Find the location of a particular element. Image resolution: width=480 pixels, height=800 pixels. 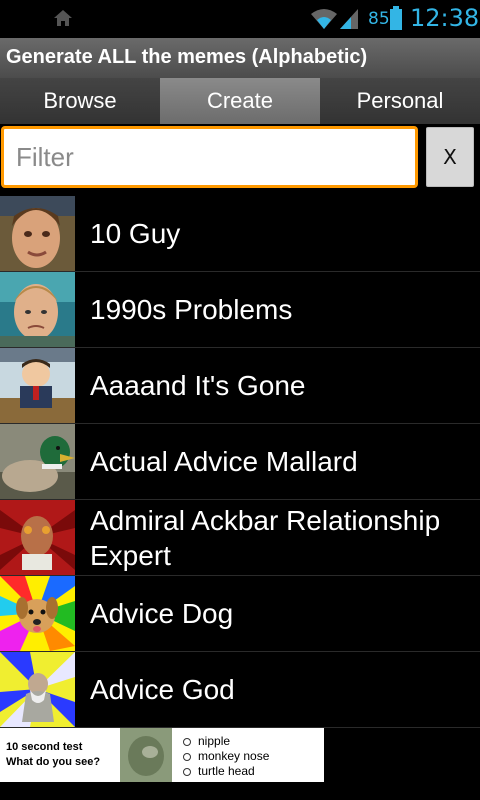

list-item: Advice Dog is located at coordinates (240, 614).